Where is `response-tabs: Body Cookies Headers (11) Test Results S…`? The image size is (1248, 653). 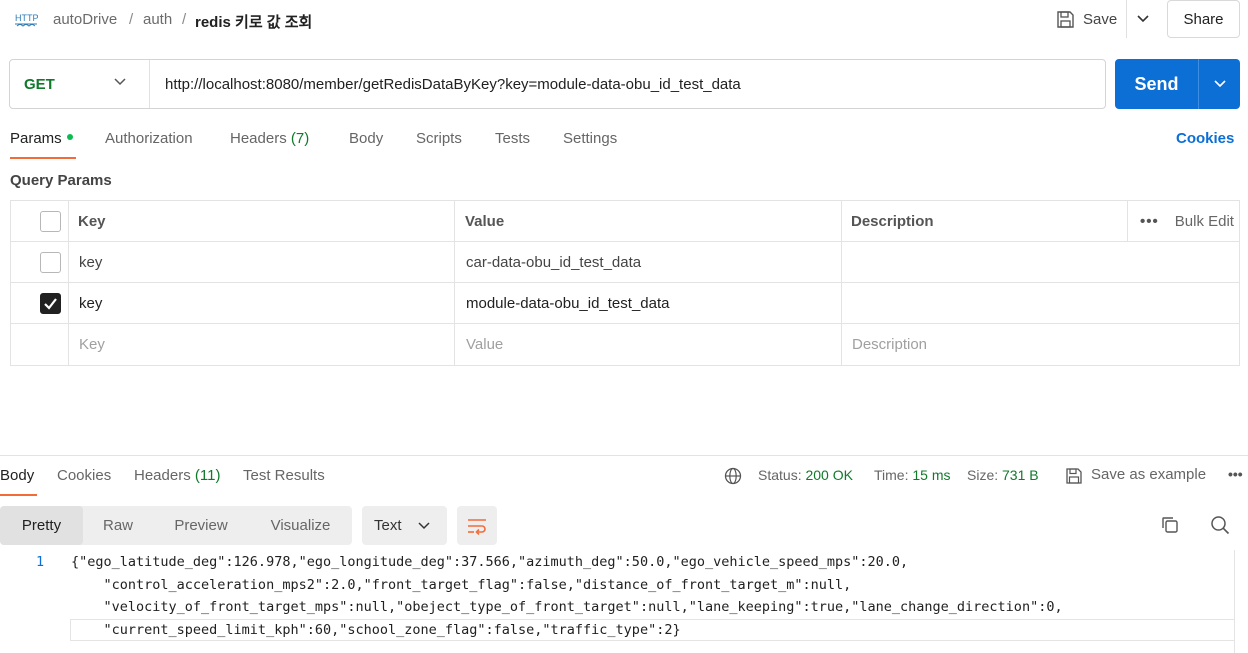
response-tabs: Body Cookies Headers (11) Test Results S… is located at coordinates (624, 481).